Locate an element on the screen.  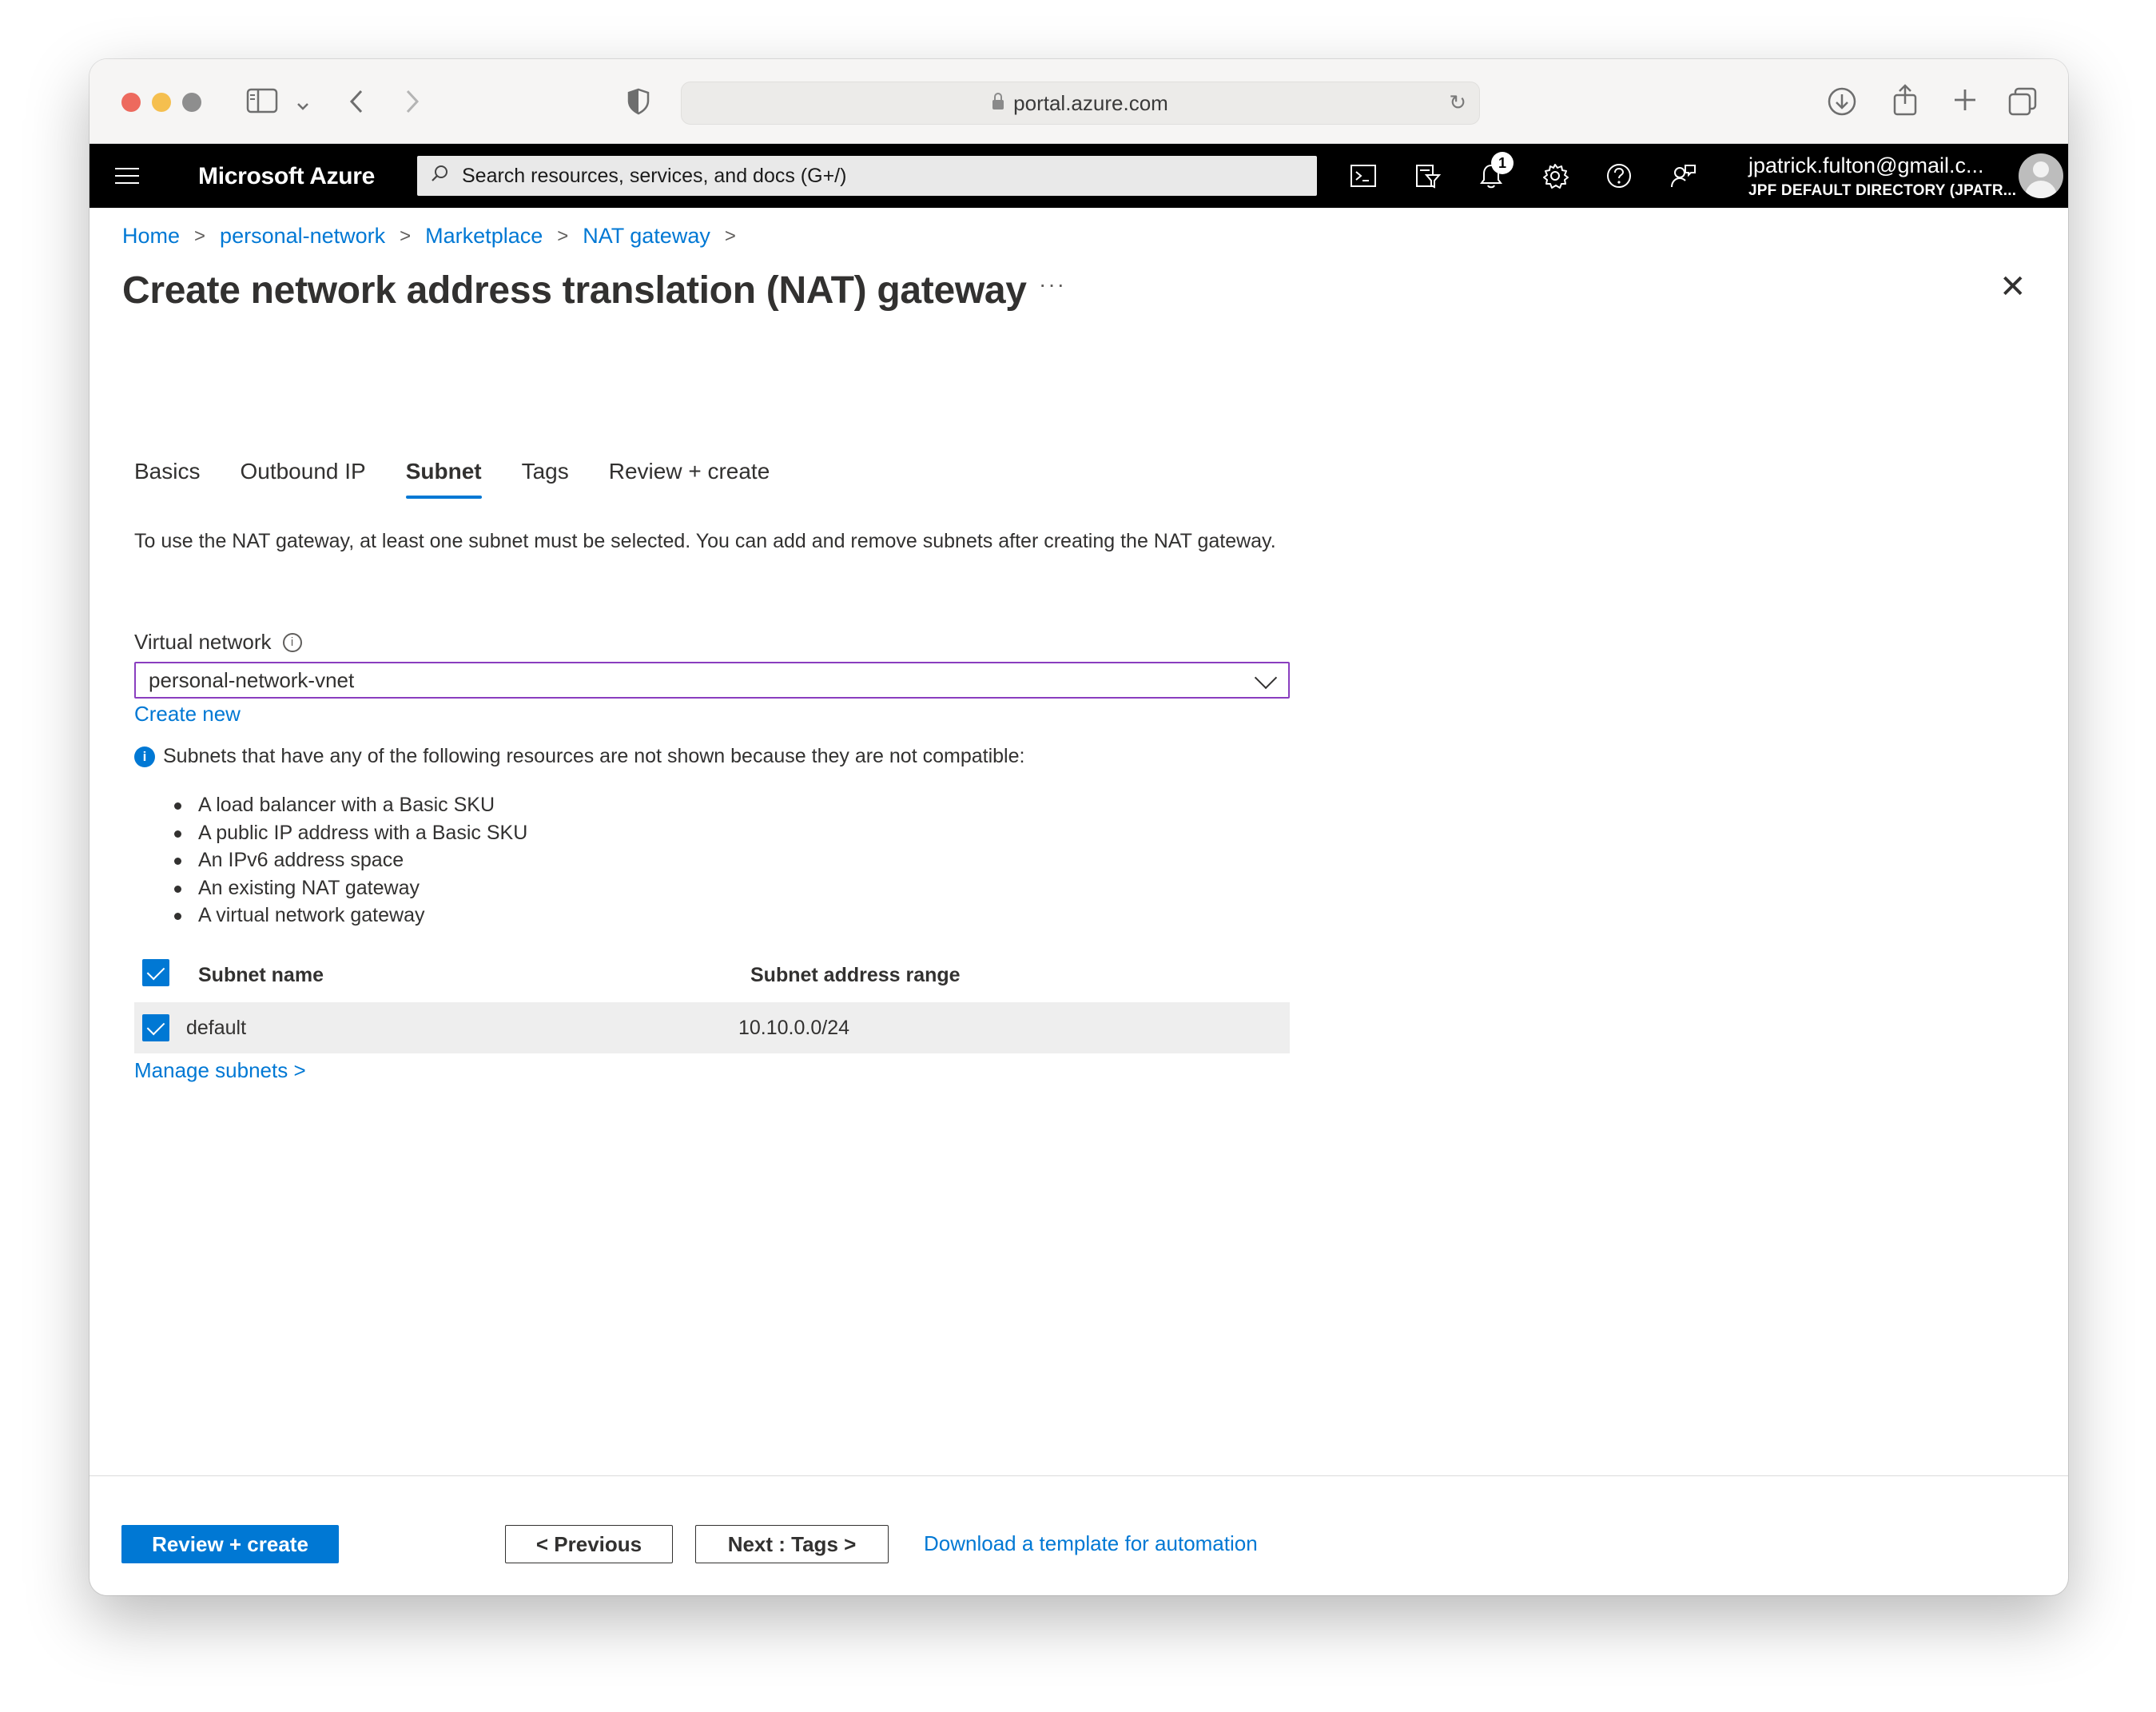
back-arrow-icon is located at coordinates (356, 104).